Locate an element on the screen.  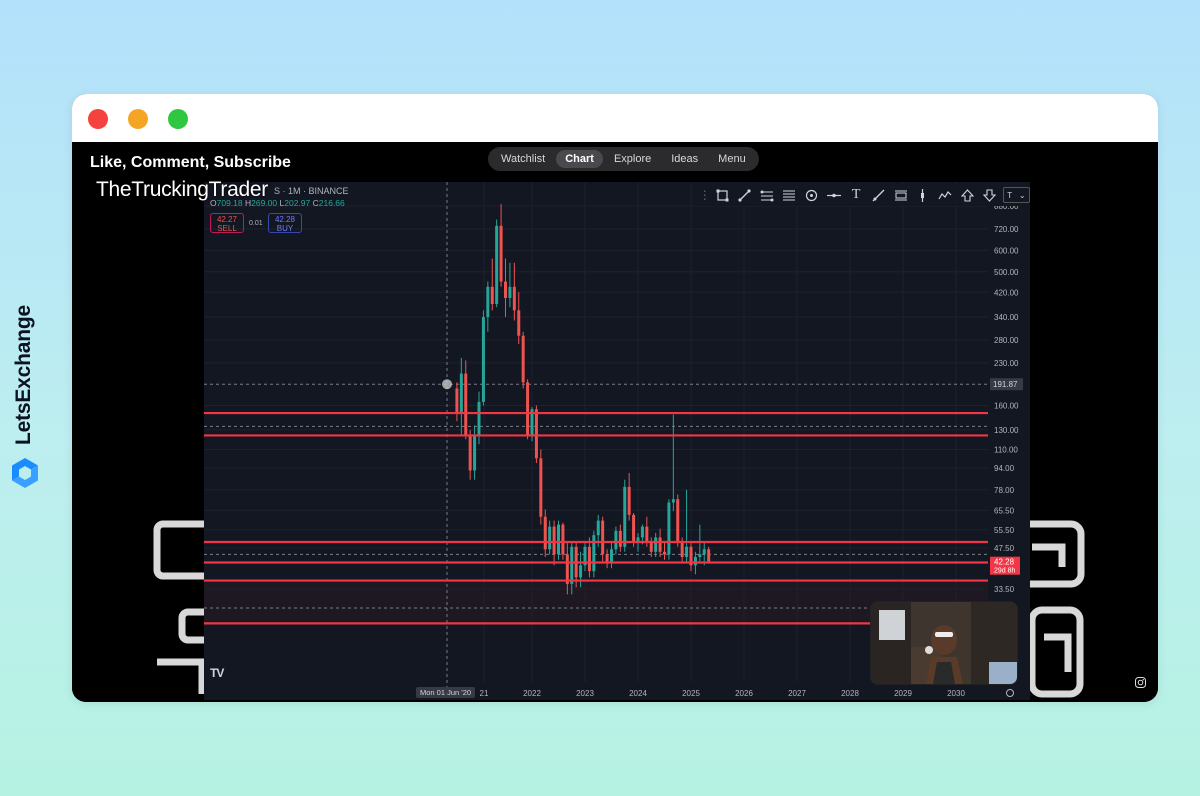
settings-gear-icon is located at coordinates (1010, 693).